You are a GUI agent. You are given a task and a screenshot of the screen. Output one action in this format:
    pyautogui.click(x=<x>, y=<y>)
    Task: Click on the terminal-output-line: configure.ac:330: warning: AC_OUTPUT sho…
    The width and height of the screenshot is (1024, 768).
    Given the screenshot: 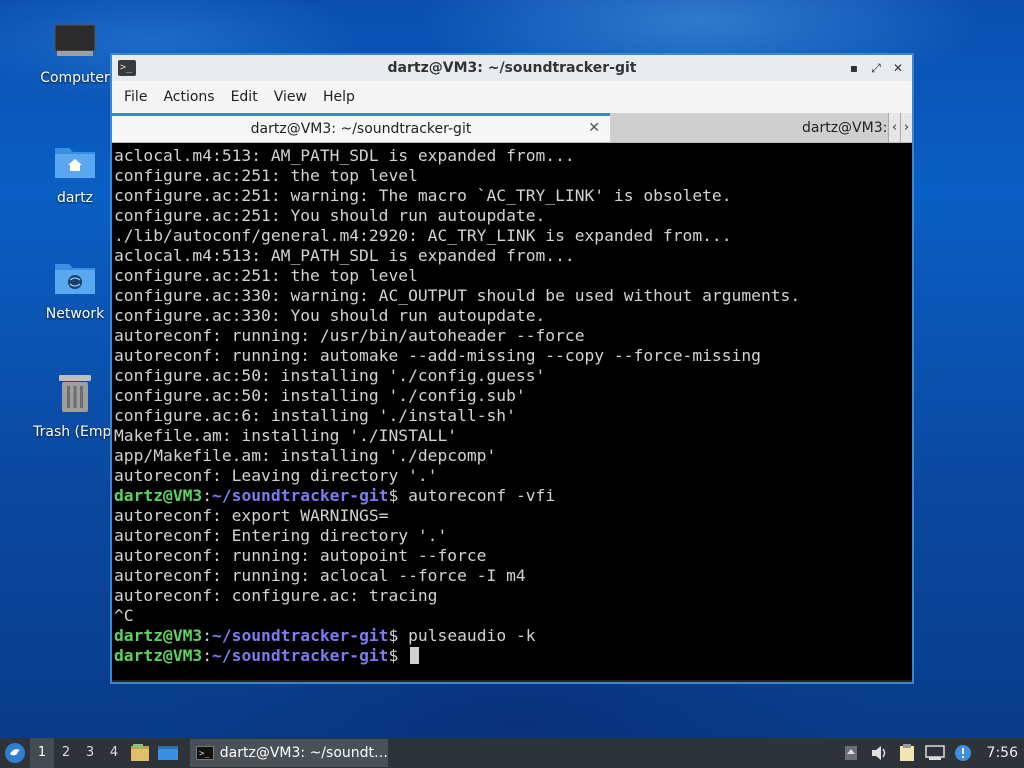 What is the action you would take?
    pyautogui.click(x=457, y=295)
    